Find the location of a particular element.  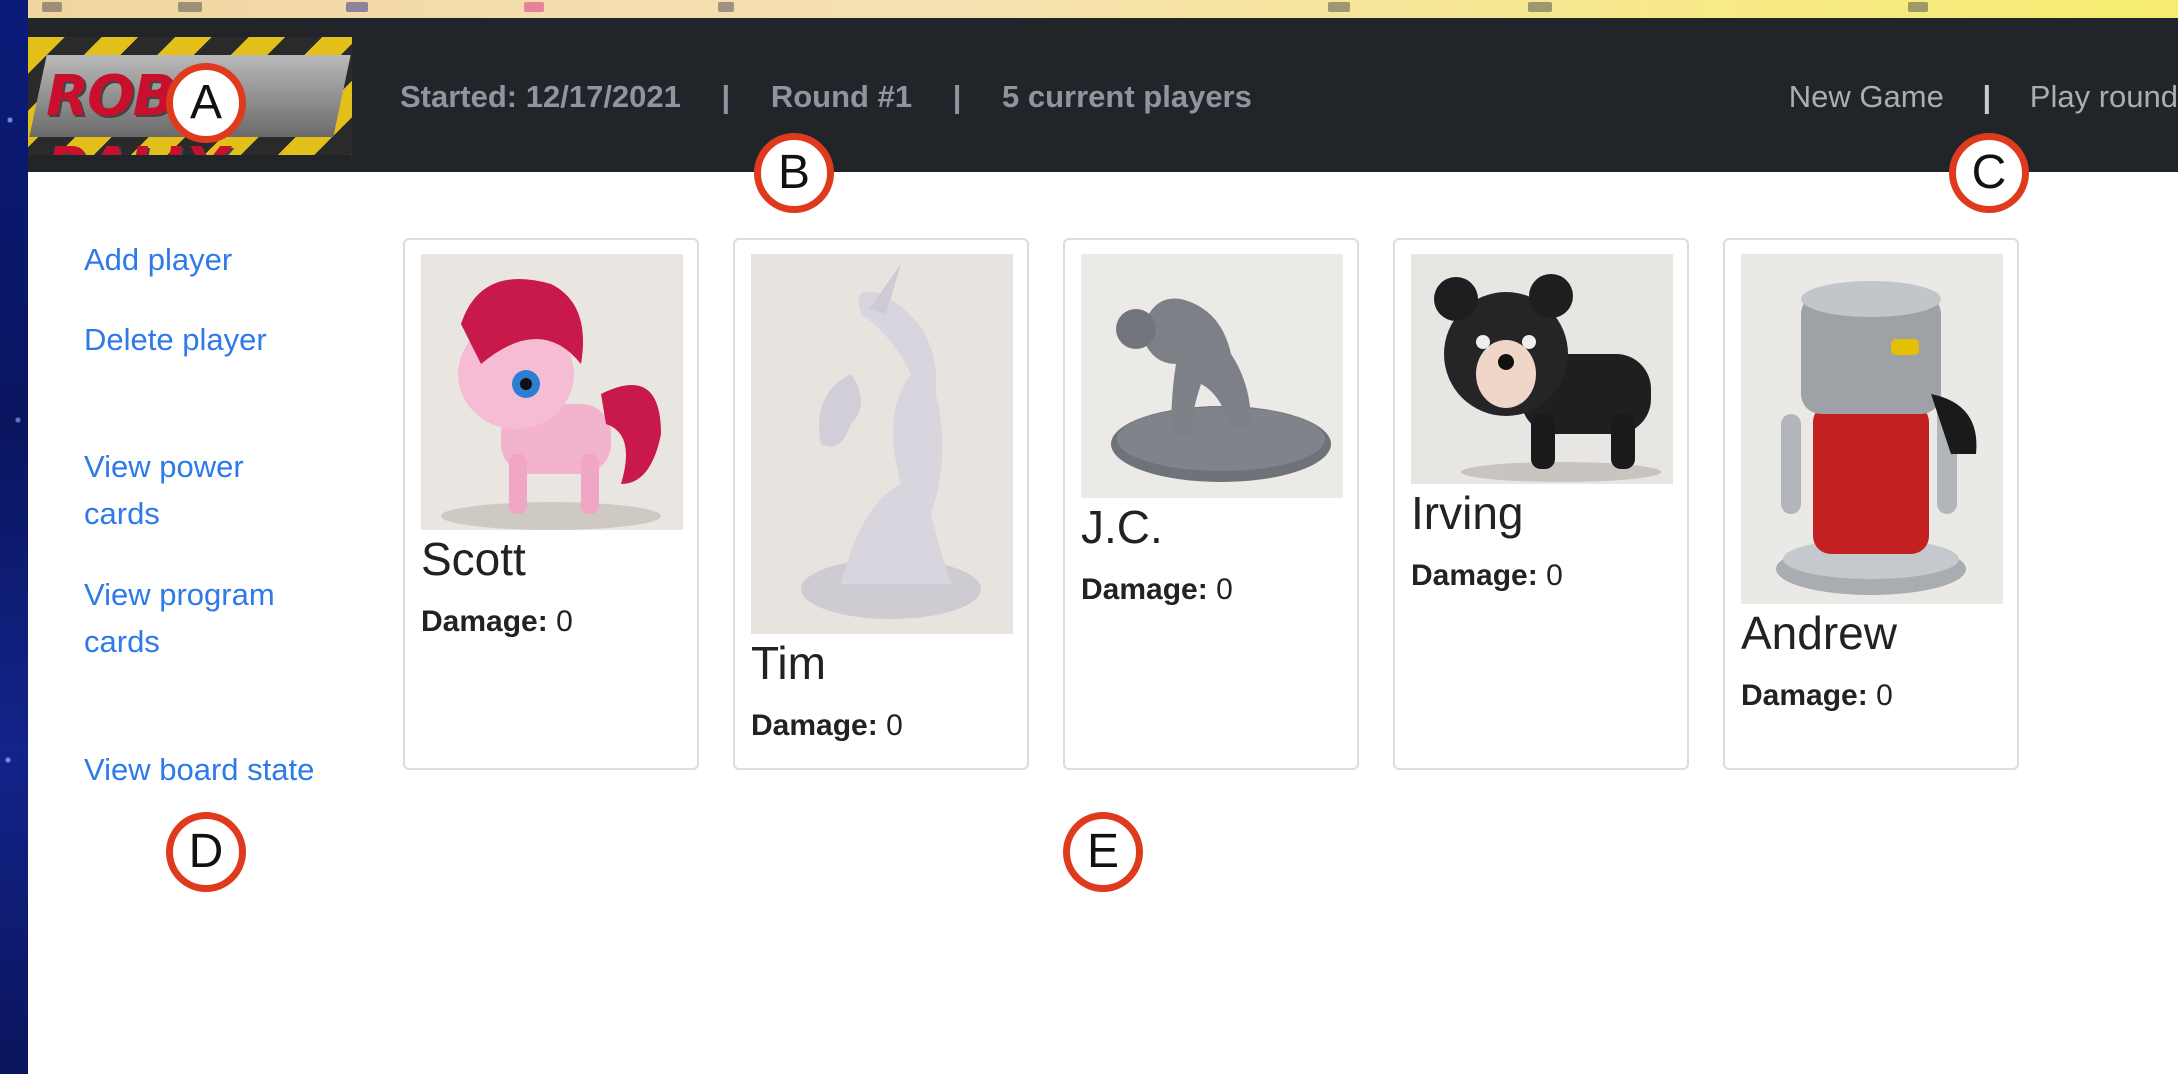

player-name: J.C. is located at coordinates (1122, 527).